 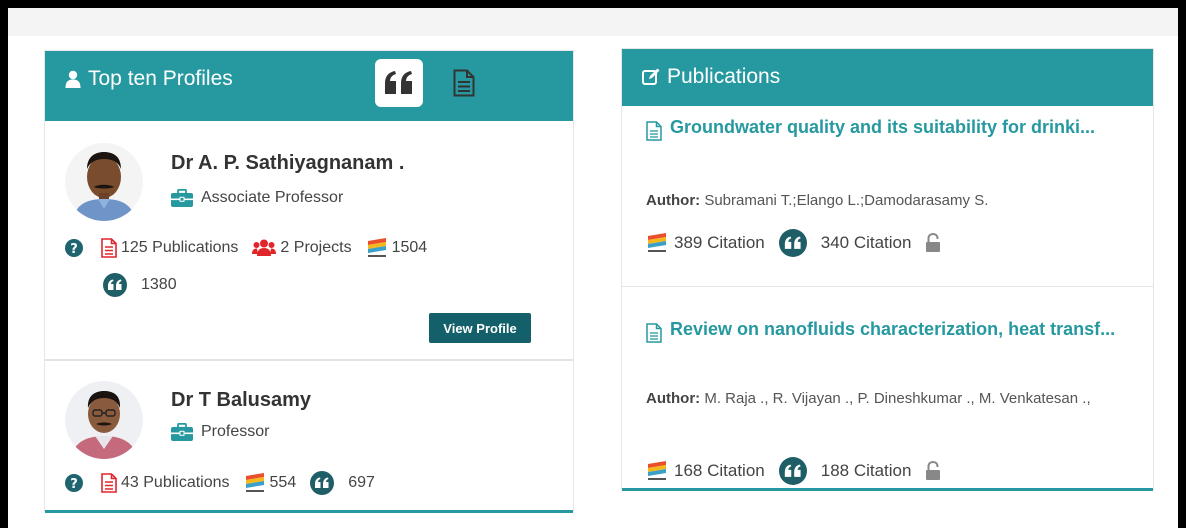 I want to click on publications-stat: 125 Publications, so click(x=169, y=248).